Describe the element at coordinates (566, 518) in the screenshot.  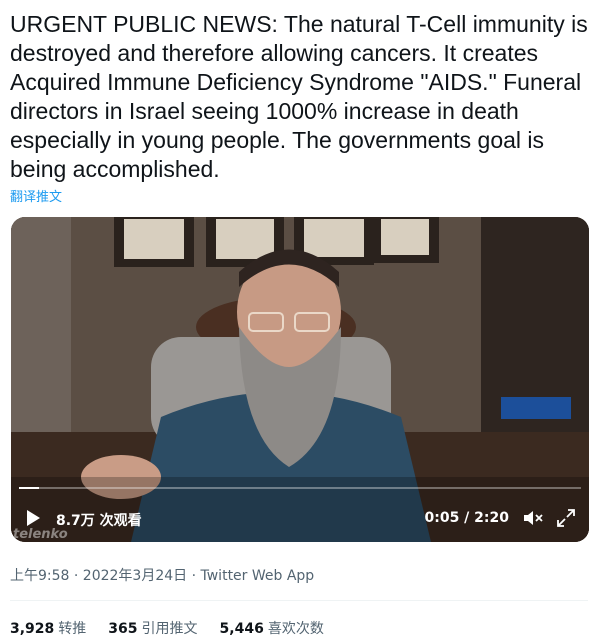
I see `fullscreen-icon` at that location.